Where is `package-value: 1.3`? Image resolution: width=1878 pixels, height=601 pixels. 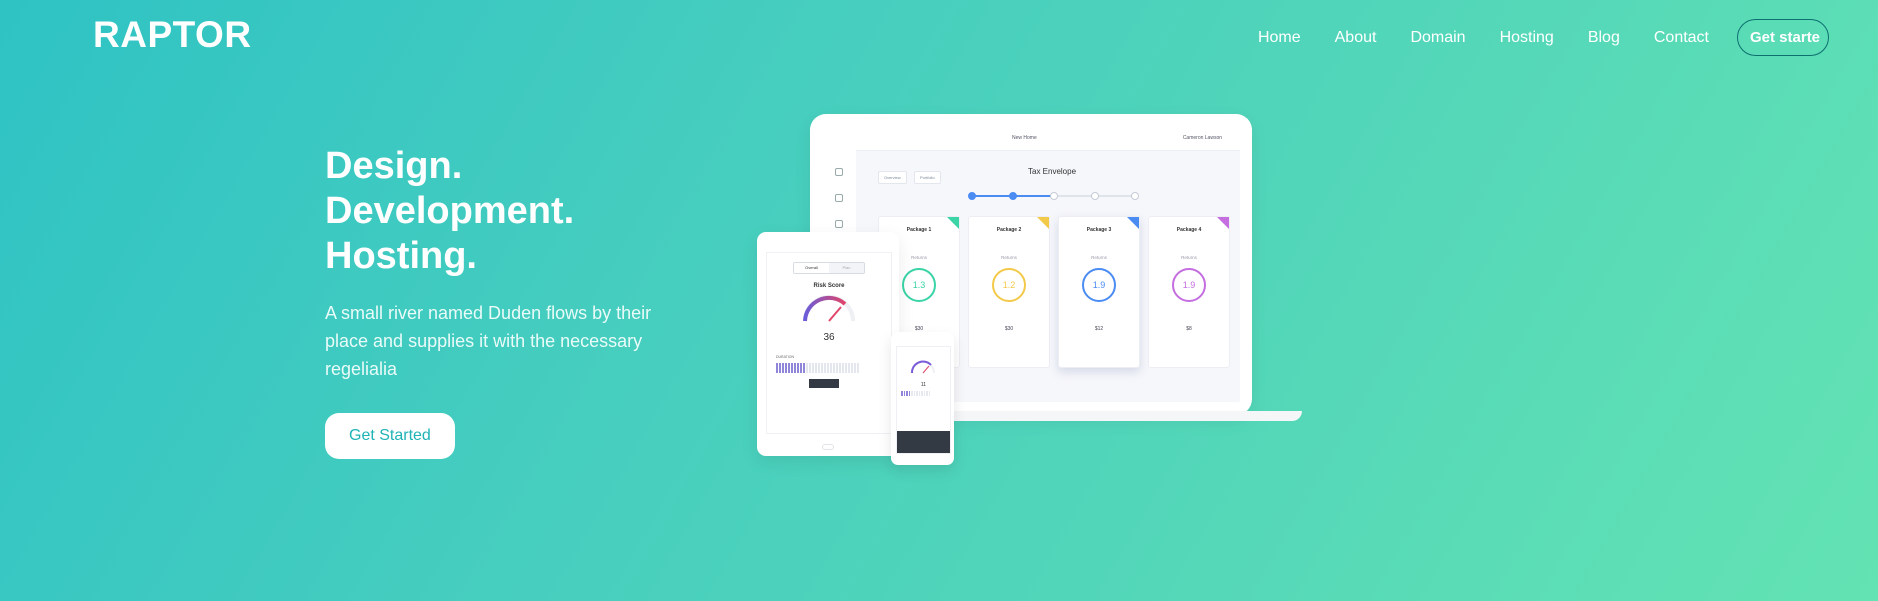
package-value: 1.3 is located at coordinates (919, 285).